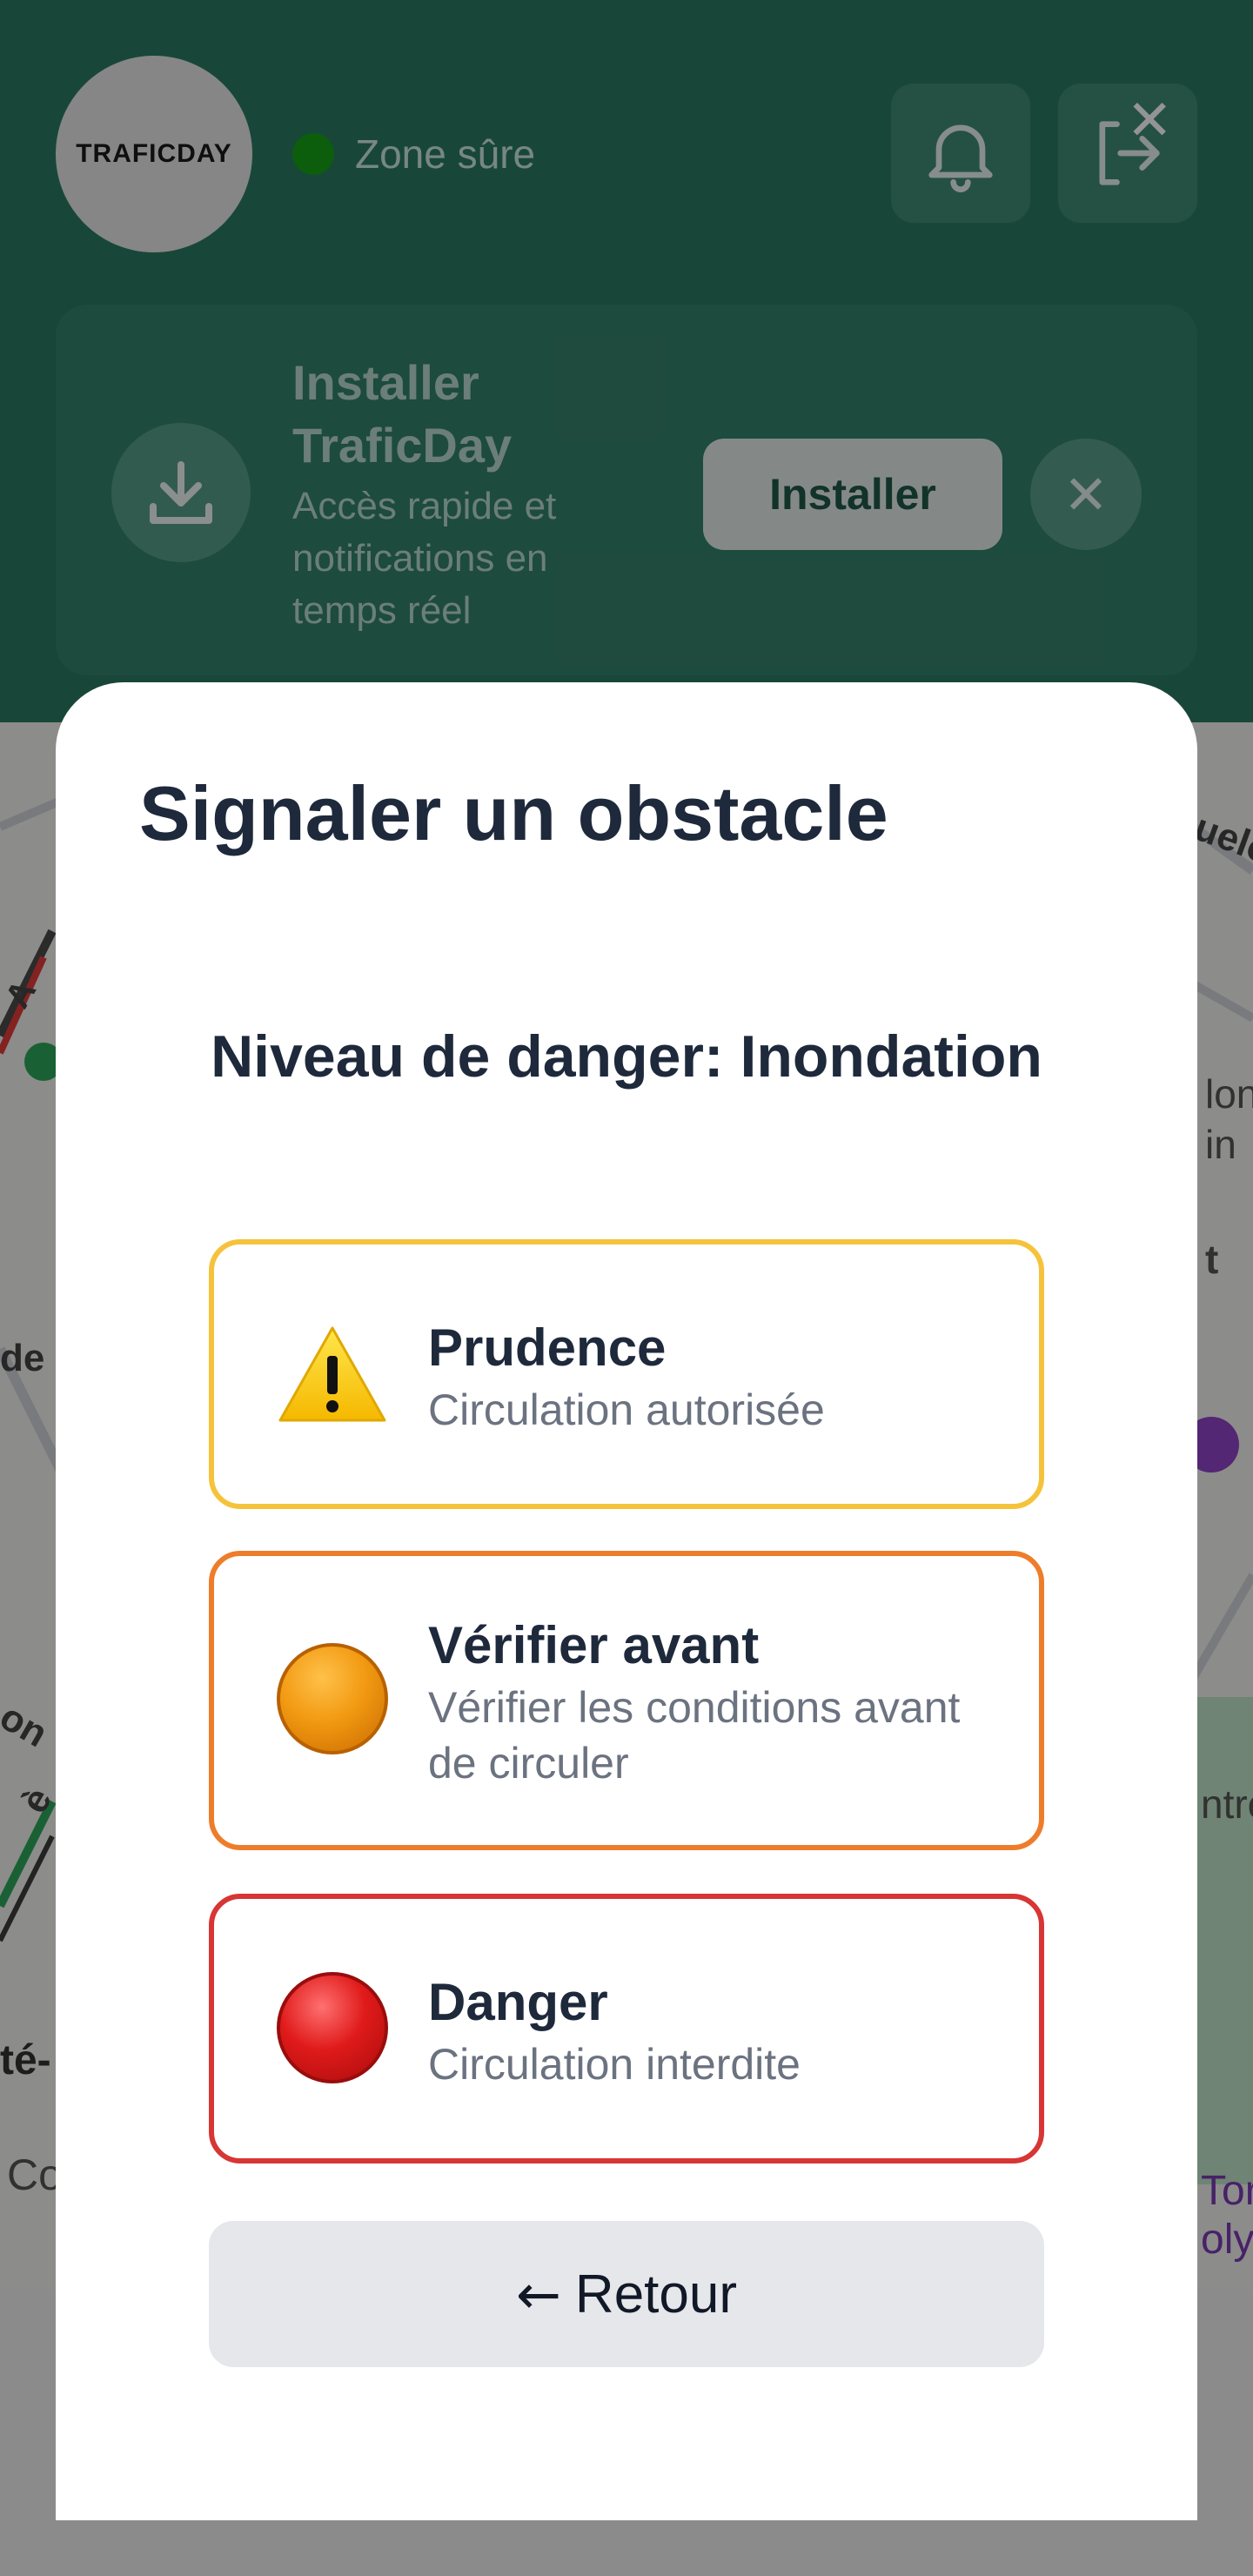  Describe the element at coordinates (547, 1348) in the screenshot. I see `option-label: Prudence` at that location.